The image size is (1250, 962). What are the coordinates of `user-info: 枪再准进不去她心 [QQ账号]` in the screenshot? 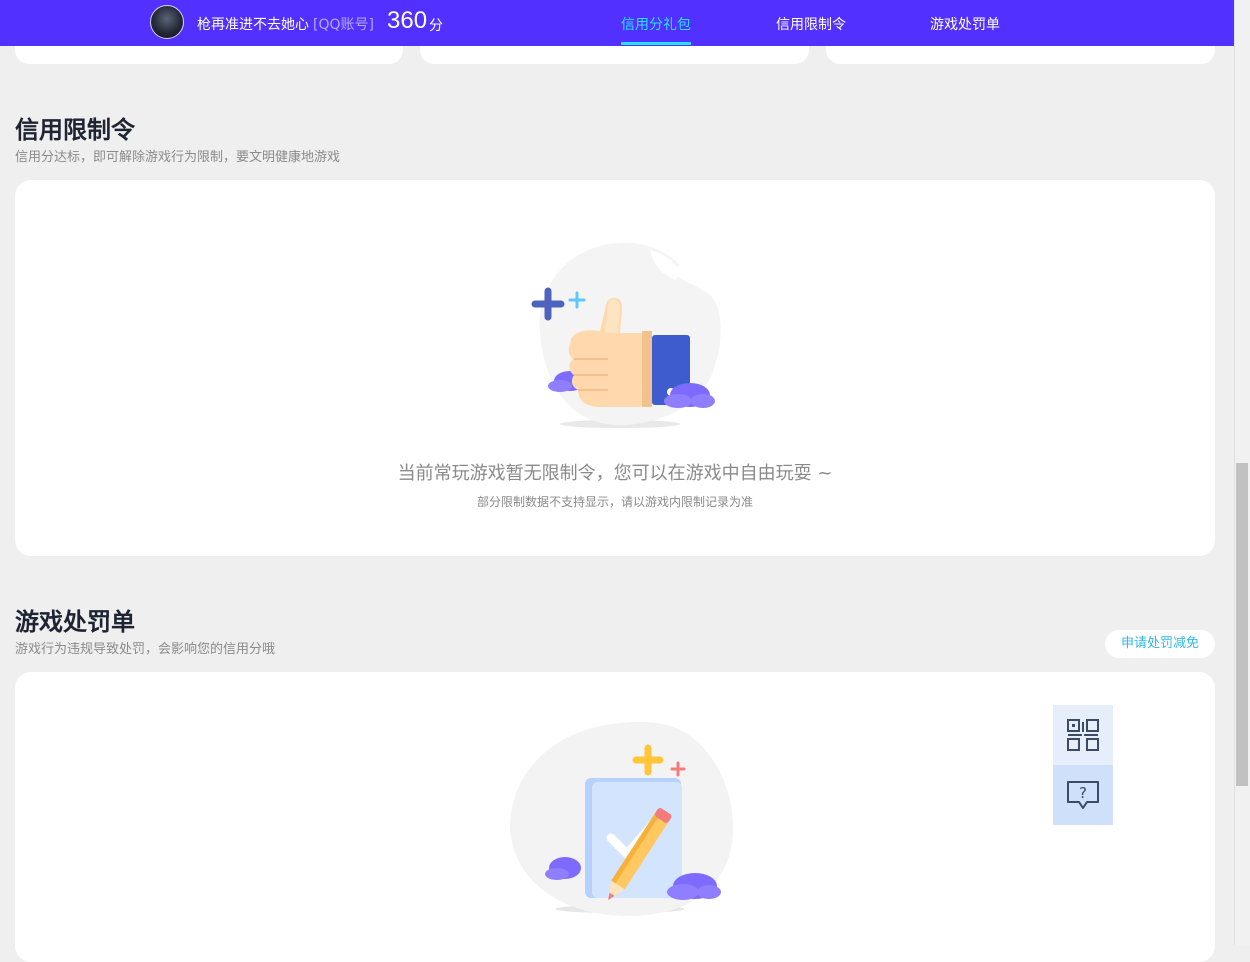 It's located at (285, 24).